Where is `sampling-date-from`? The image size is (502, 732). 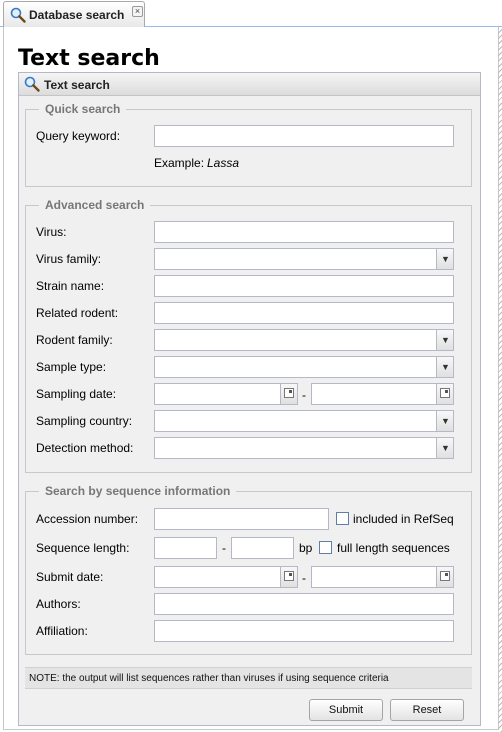 sampling-date-from is located at coordinates (226, 394).